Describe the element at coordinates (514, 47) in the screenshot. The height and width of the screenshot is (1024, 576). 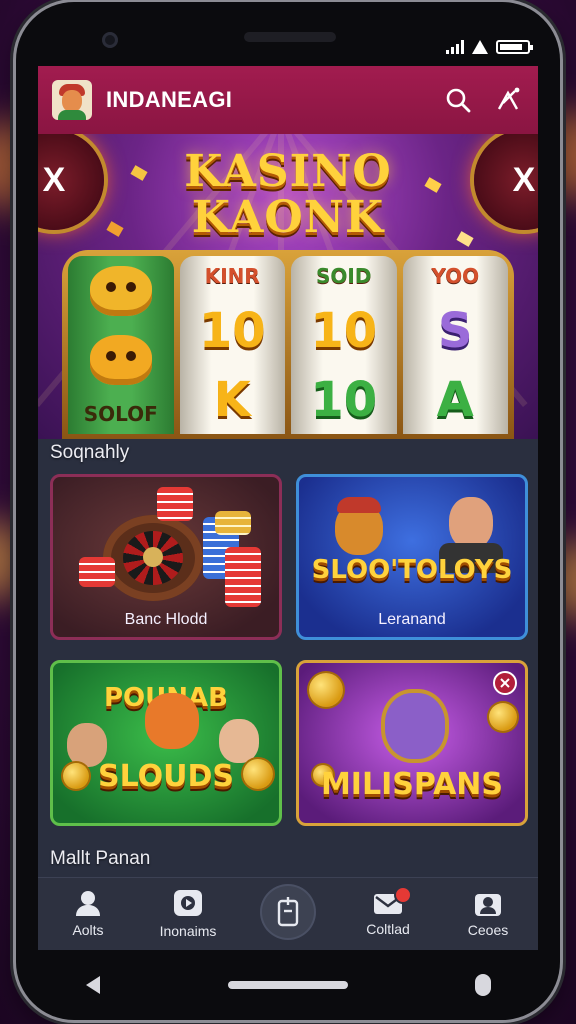
I see `battery-icon` at that location.